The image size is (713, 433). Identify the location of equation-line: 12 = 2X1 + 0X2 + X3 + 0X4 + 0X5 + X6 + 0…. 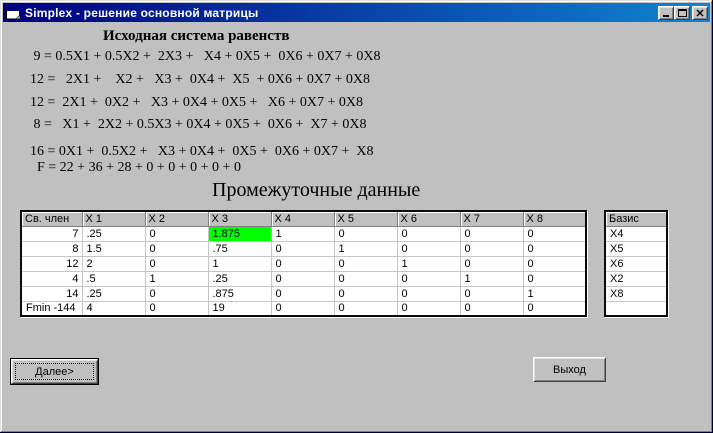
(197, 102).